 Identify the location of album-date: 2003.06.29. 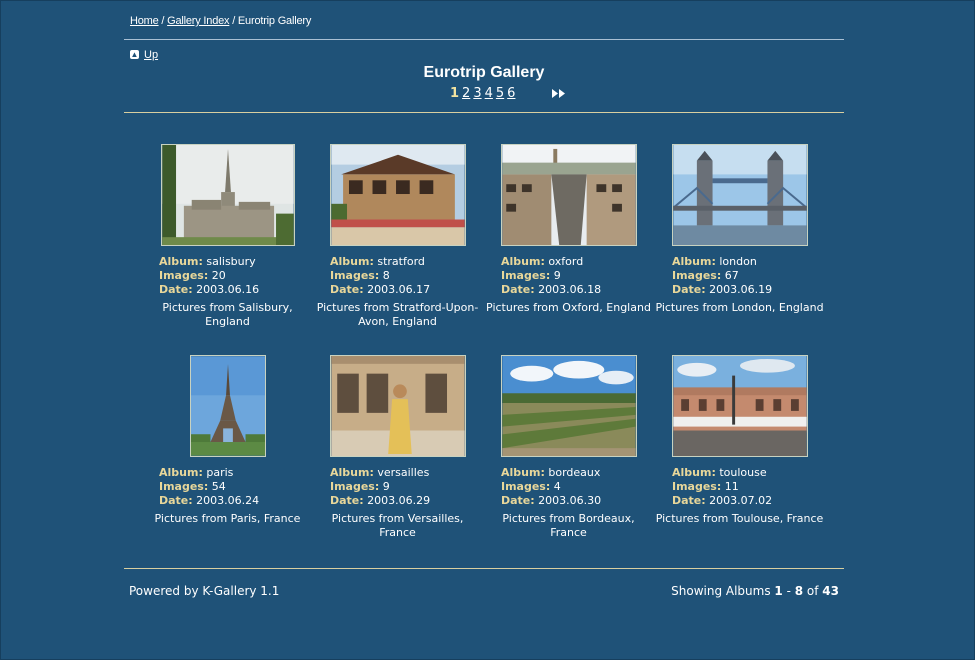
(399, 500).